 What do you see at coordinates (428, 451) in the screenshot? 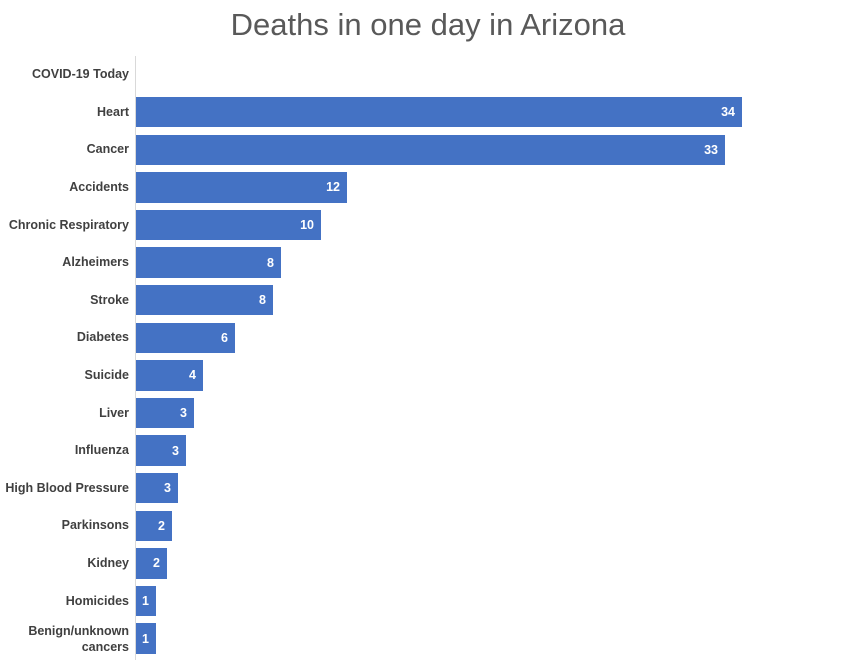
I see `bar-row: Influenza 3` at bounding box center [428, 451].